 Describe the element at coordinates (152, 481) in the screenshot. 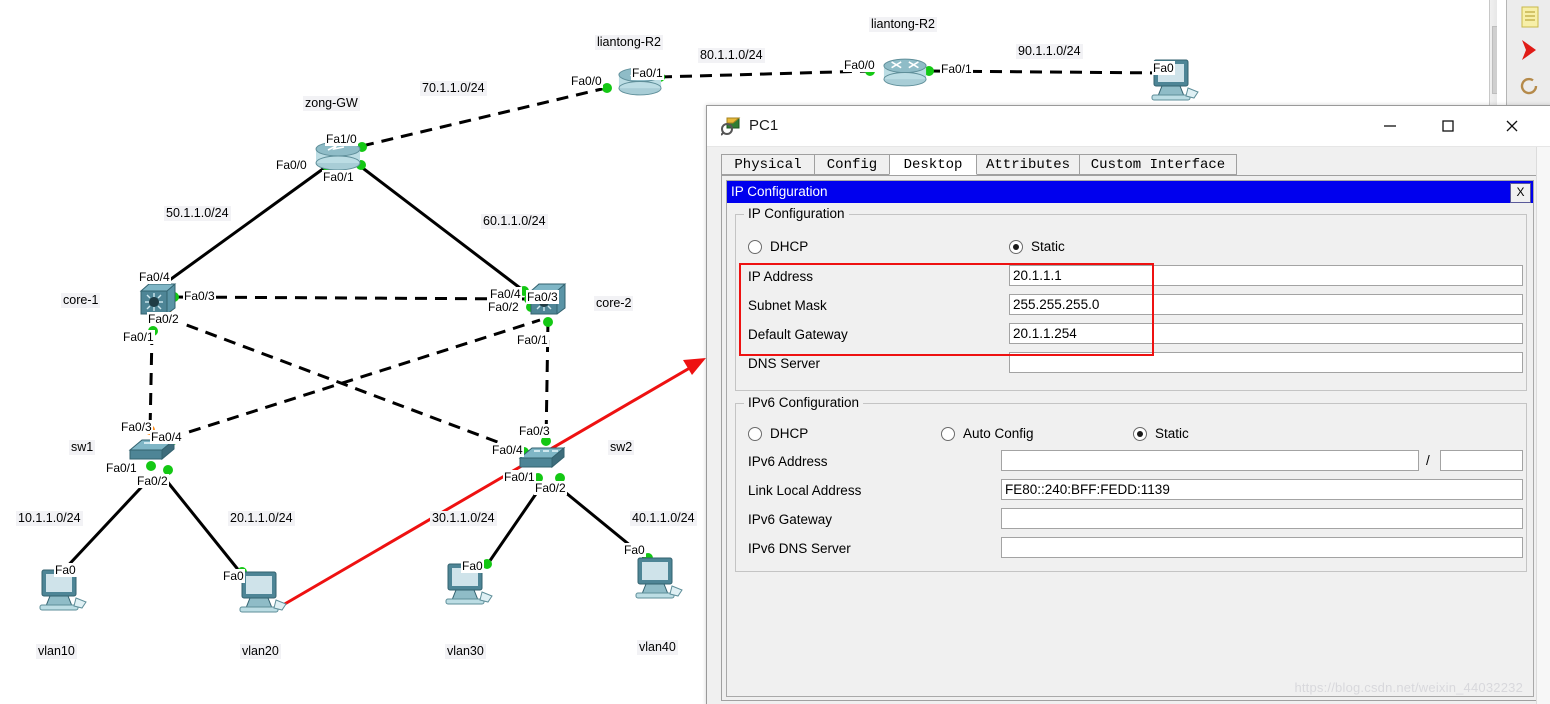

I see `port-label-19: Fa0/2` at that location.